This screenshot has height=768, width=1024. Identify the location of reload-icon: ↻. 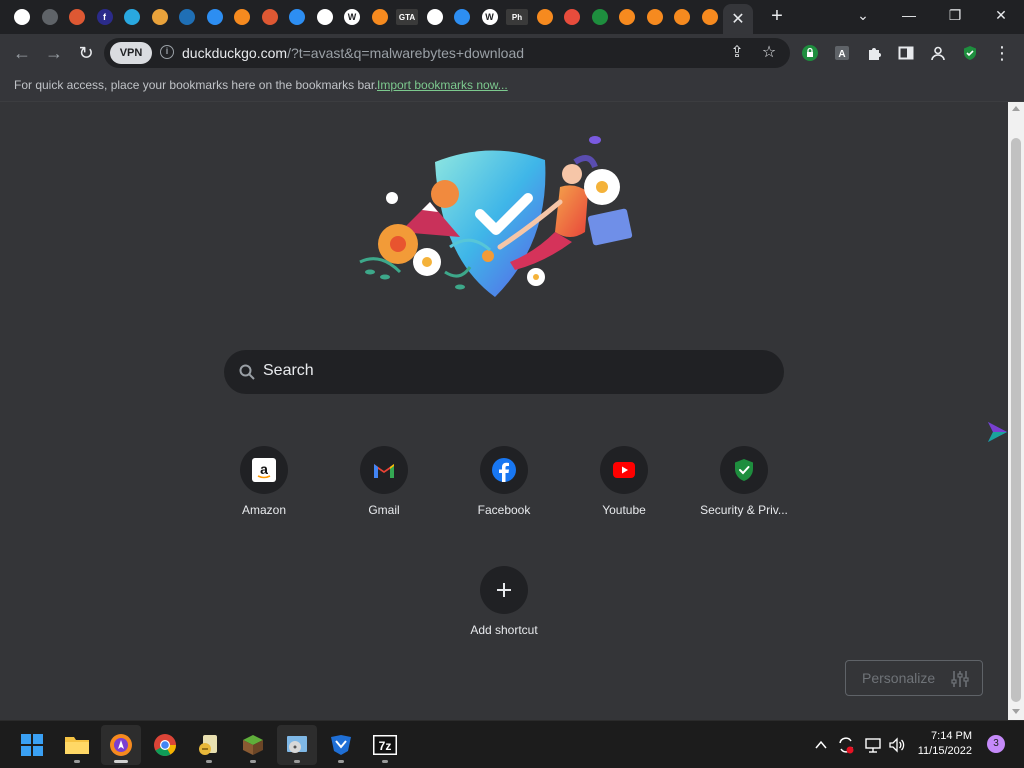
(86, 52).